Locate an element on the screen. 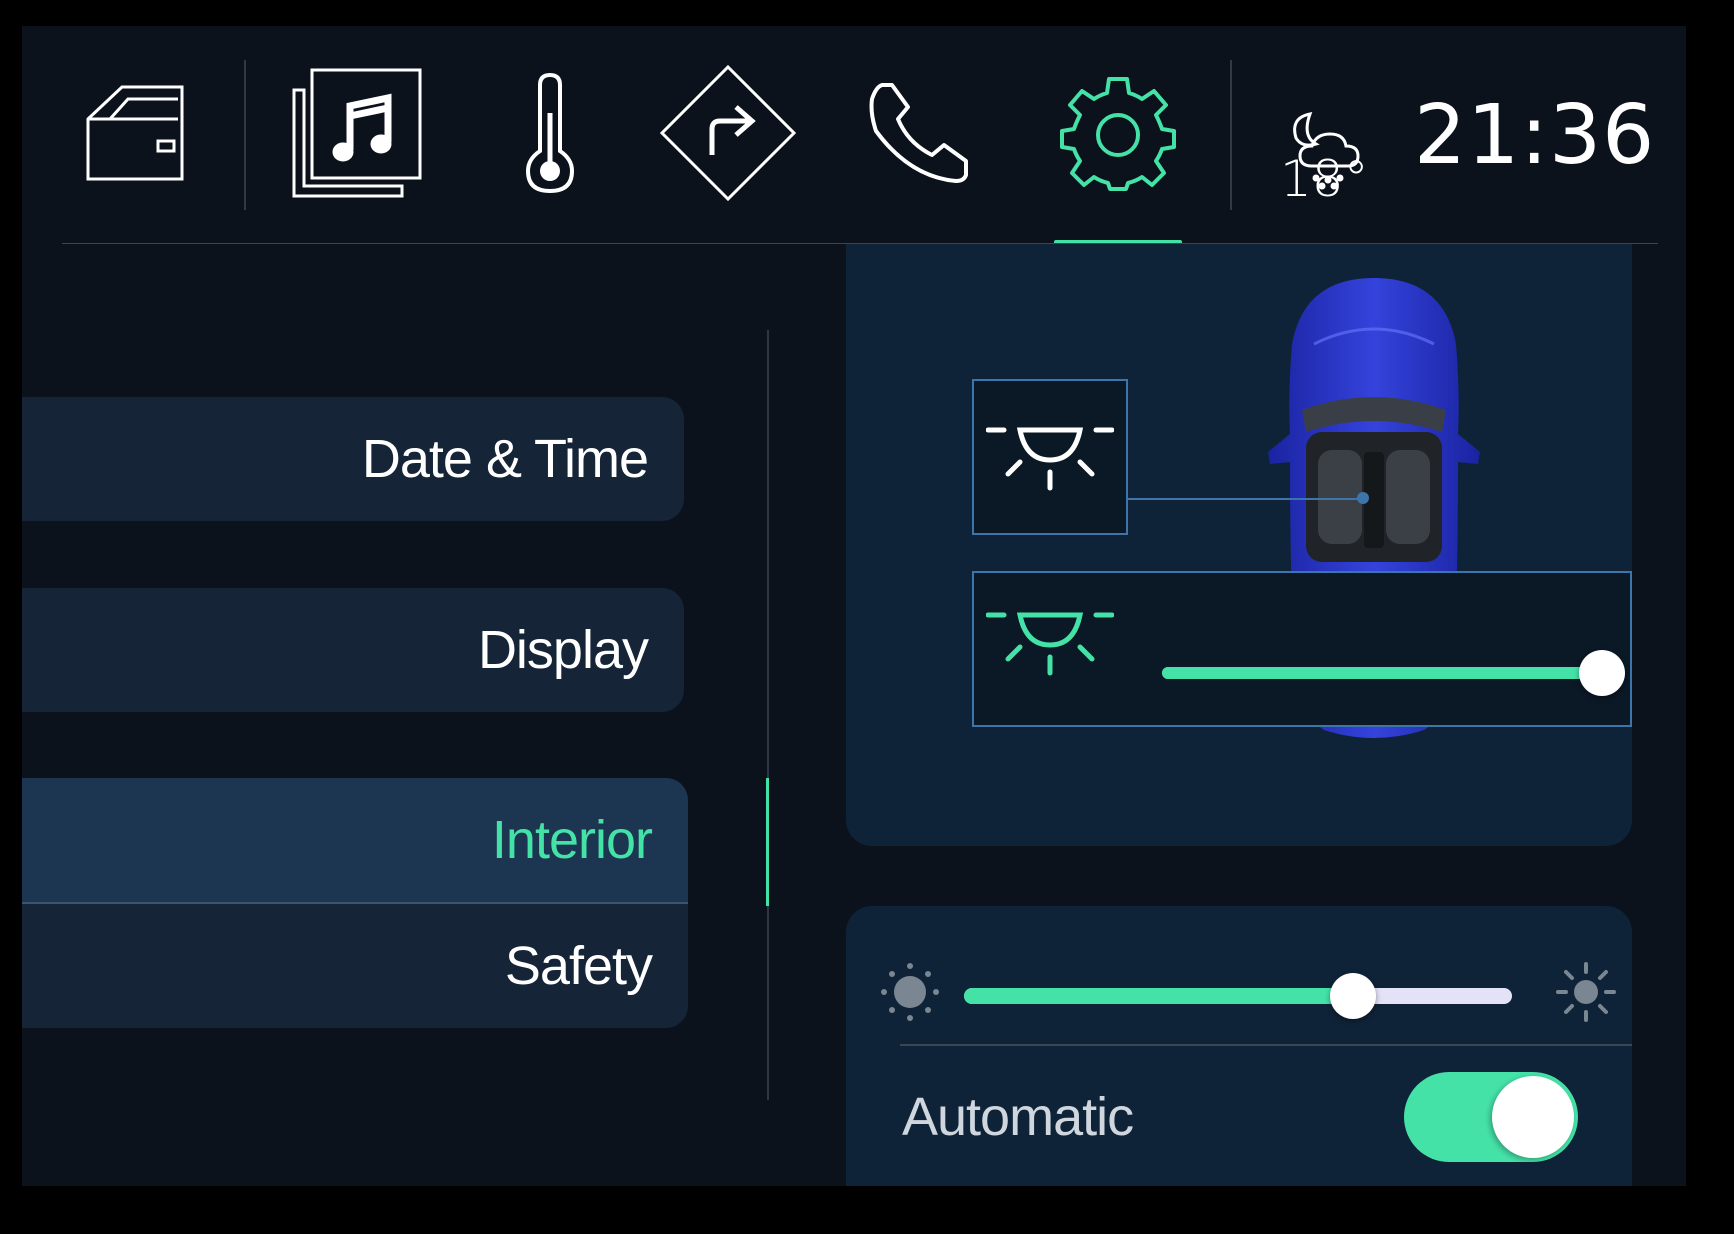 The width and height of the screenshot is (1734, 1234). nav-climate-button is located at coordinates (550, 133).